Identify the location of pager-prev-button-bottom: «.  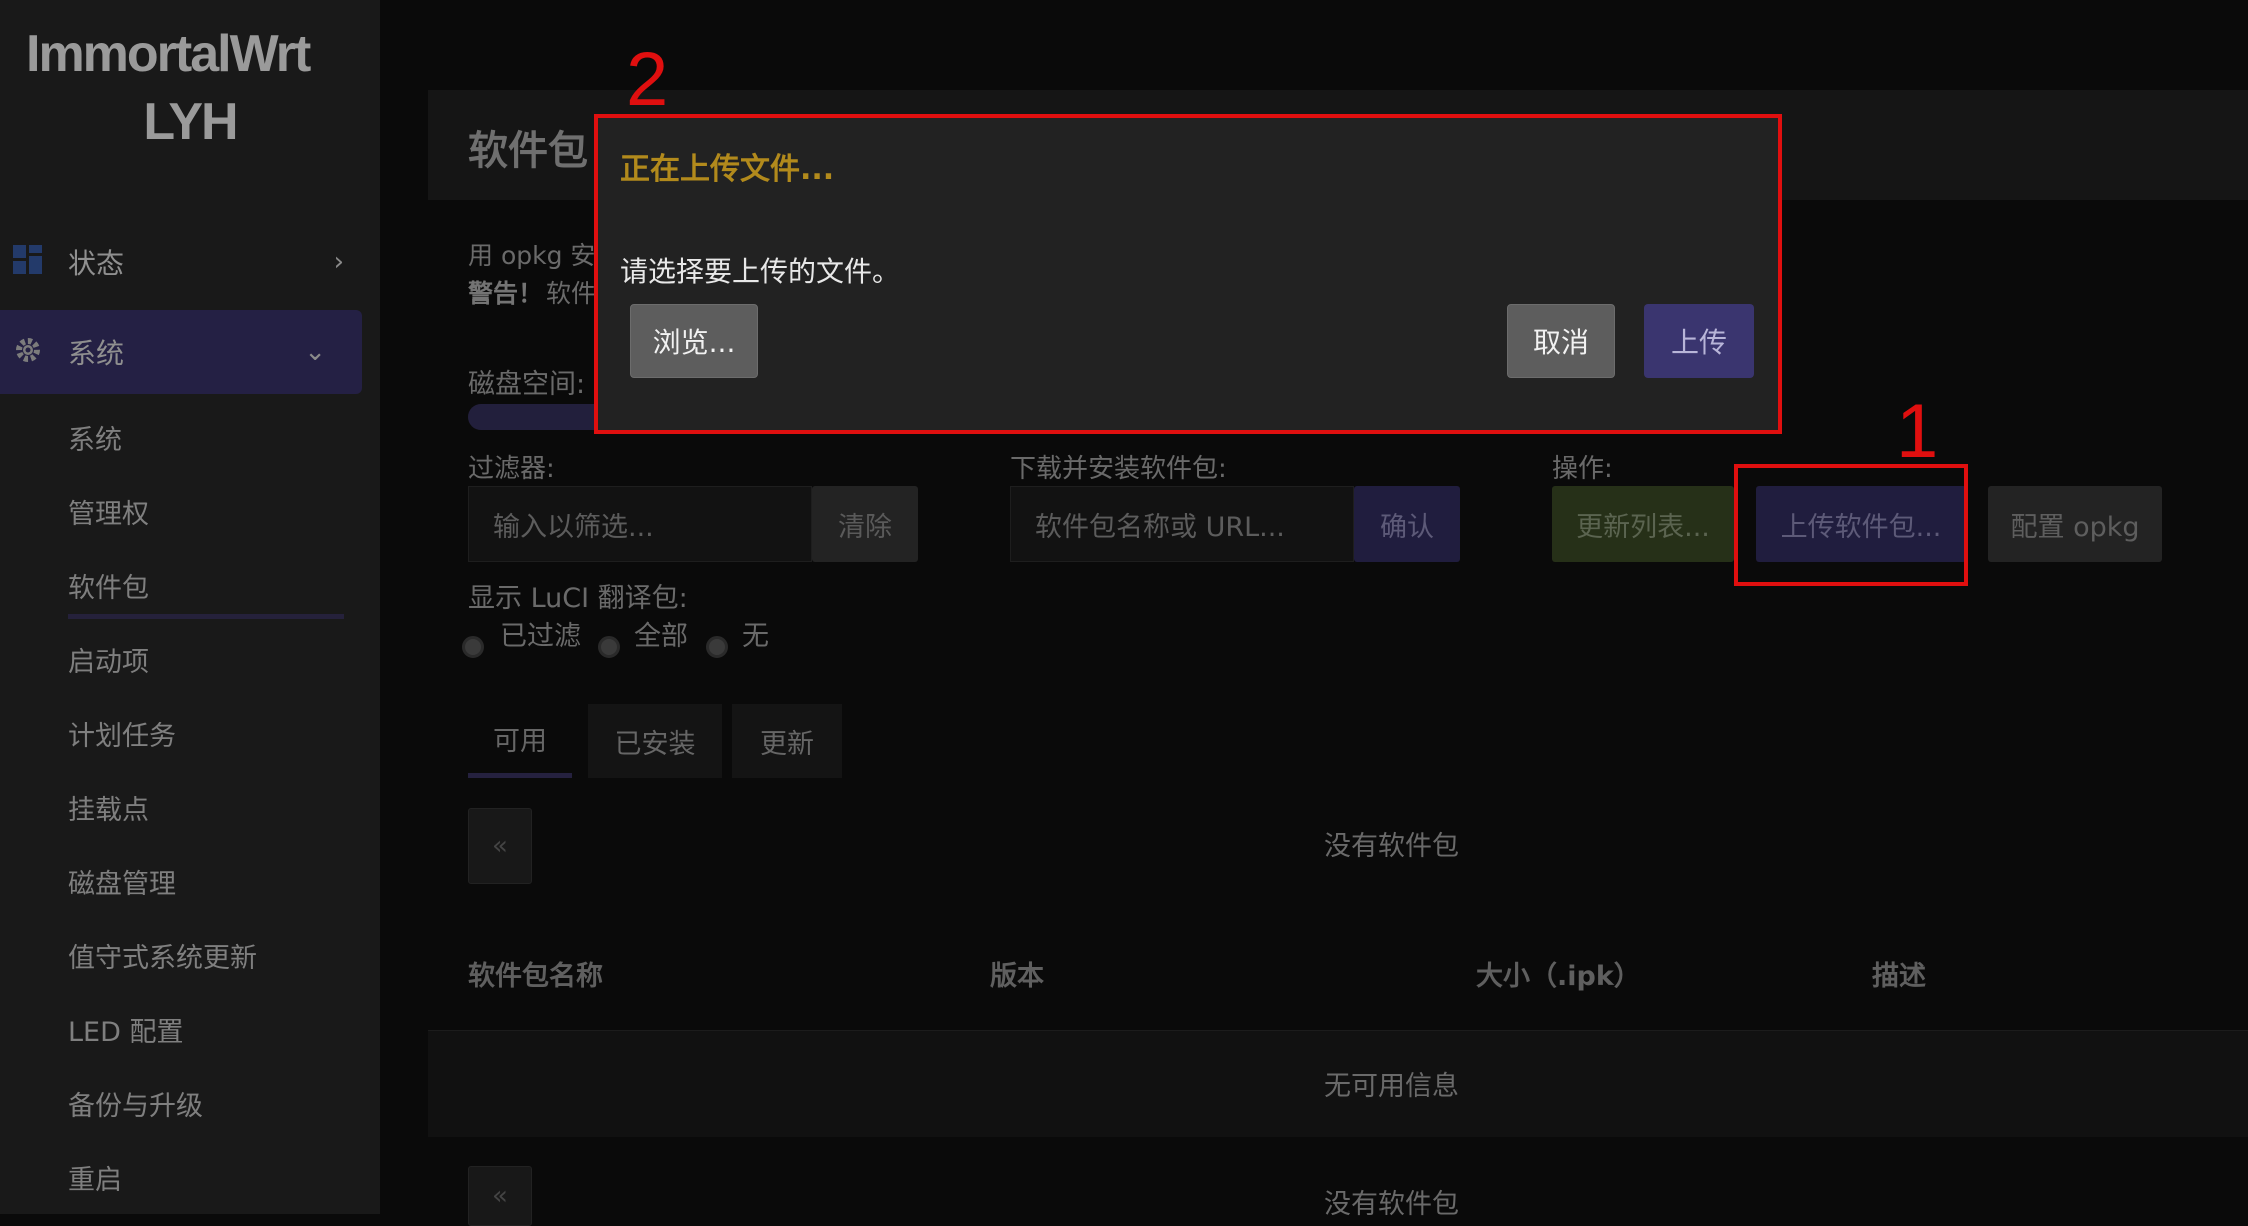
(500, 1196).